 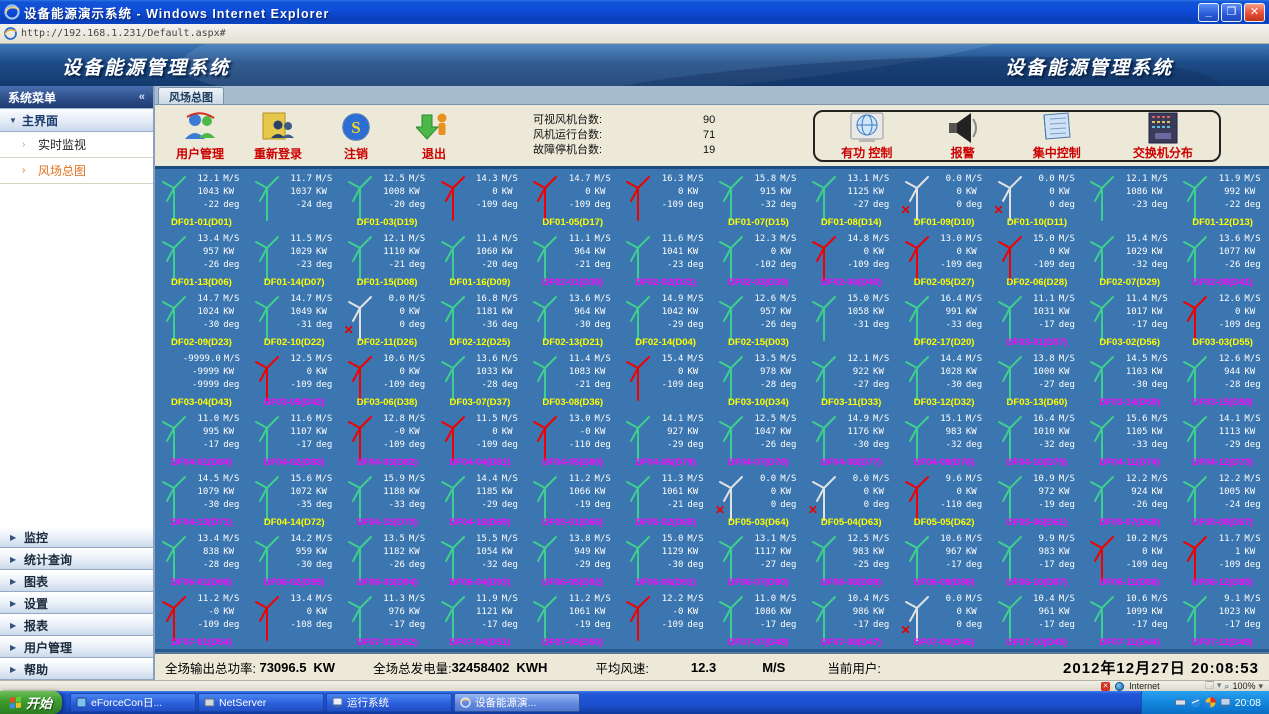 What do you see at coordinates (665, 559) in the screenshot?
I see `turbine-cell-DF06-06(D91): 15.0 M/S 1129 KW -30 deg DF06-06(D91)` at bounding box center [665, 559].